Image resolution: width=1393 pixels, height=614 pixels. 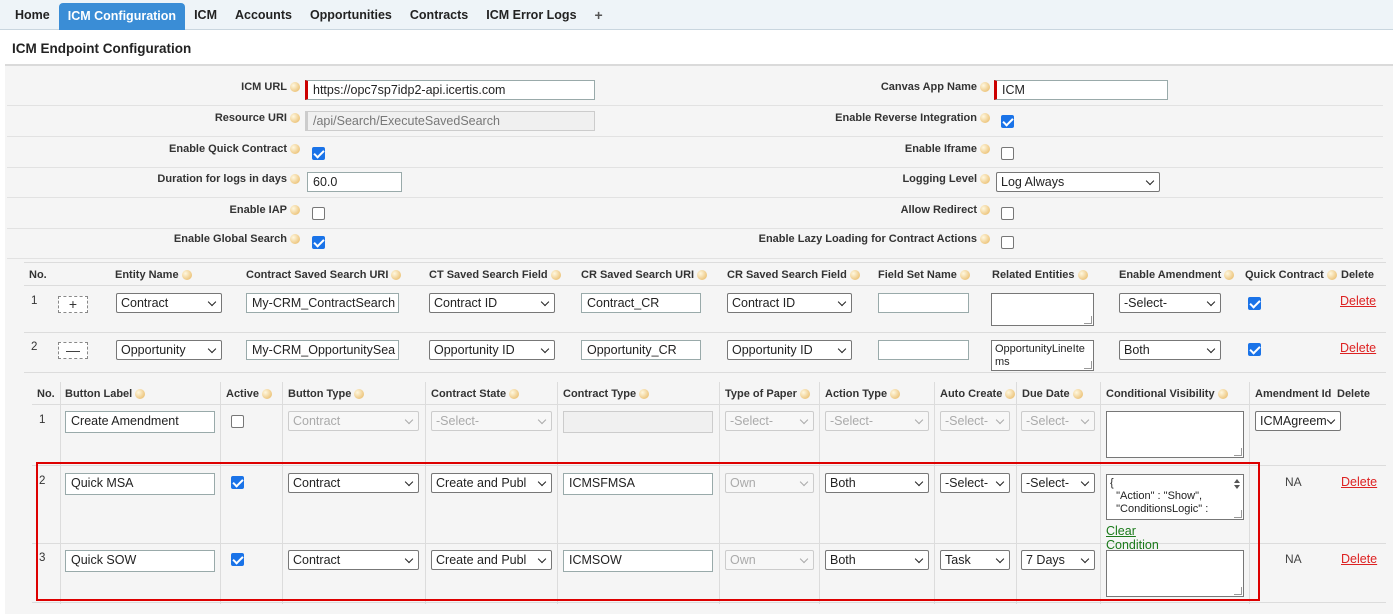 What do you see at coordinates (531, 15) in the screenshot?
I see `tab-icm-error-logs: ICM Error Logs` at bounding box center [531, 15].